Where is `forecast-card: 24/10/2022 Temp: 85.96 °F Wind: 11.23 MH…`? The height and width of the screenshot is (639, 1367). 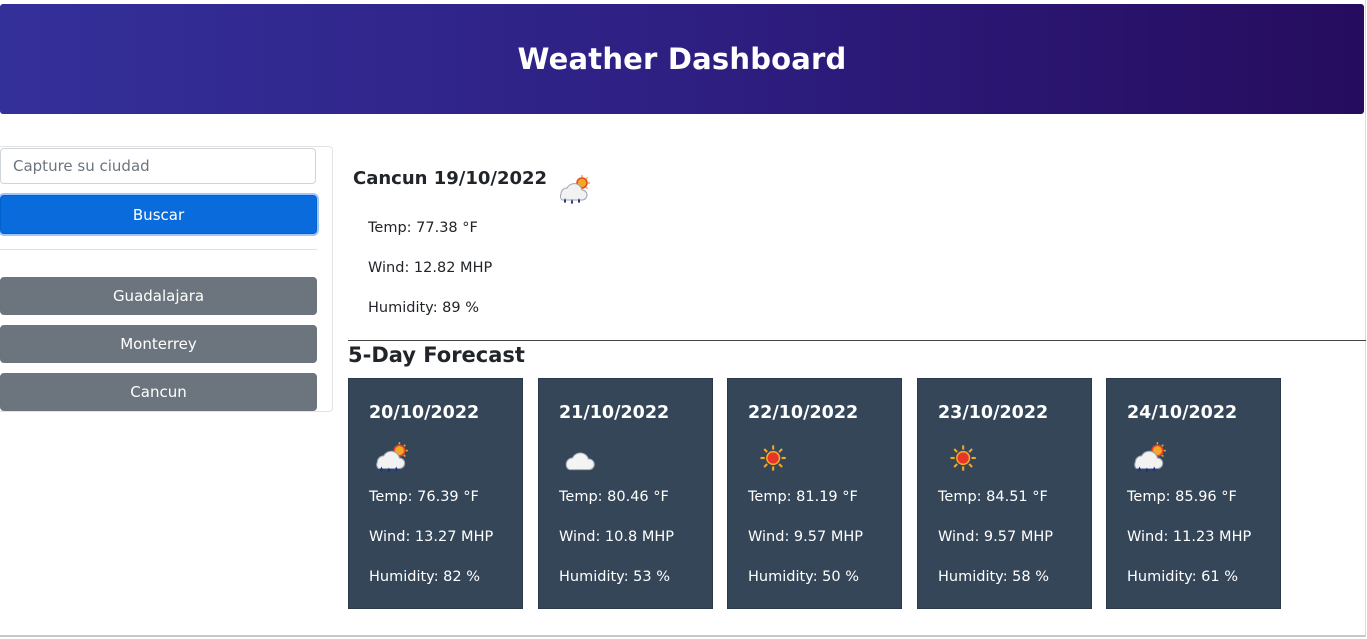
forecast-card: 24/10/2022 Temp: 85.96 °F Wind: 11.23 MH… is located at coordinates (1193, 493).